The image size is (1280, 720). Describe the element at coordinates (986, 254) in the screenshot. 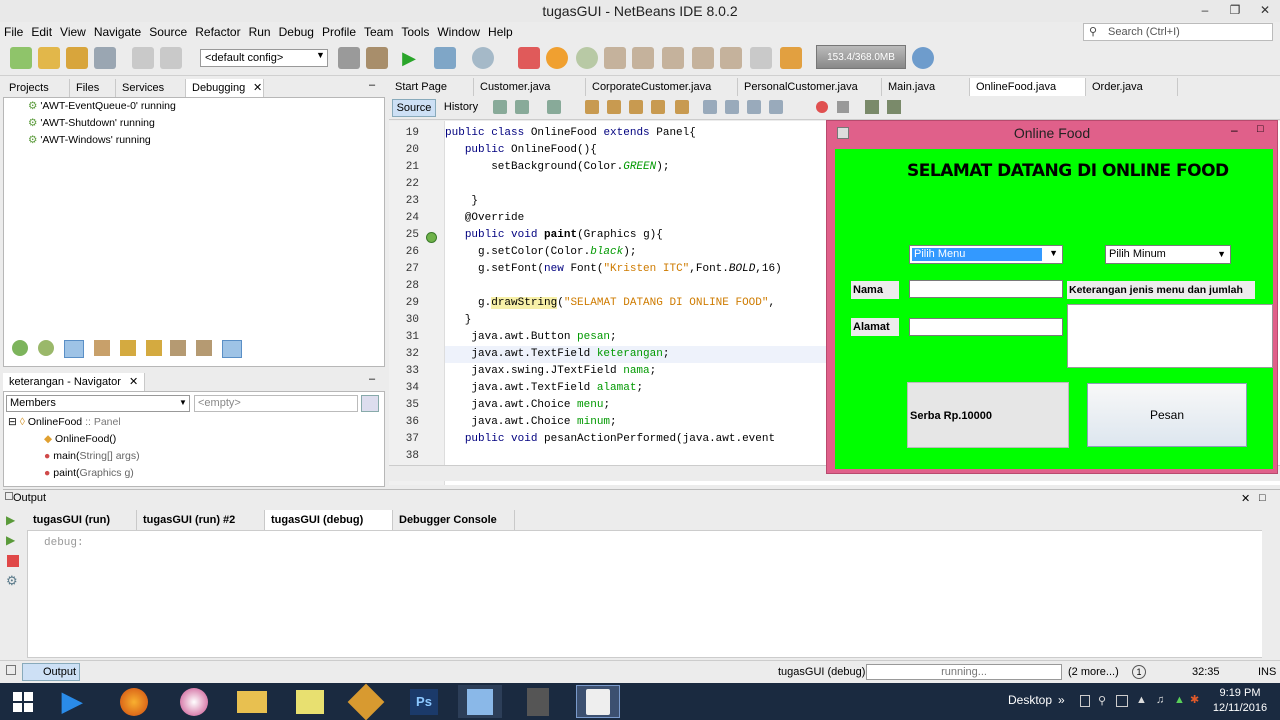

I see `menu-choice: Pilih Menu ▼` at that location.